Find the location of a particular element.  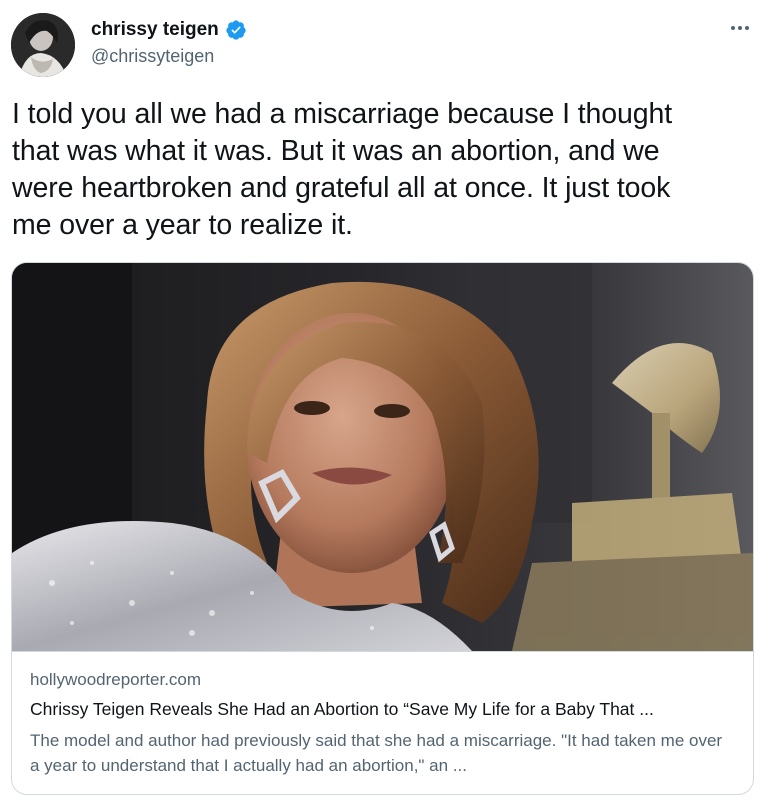

avatar-image is located at coordinates (43, 45).